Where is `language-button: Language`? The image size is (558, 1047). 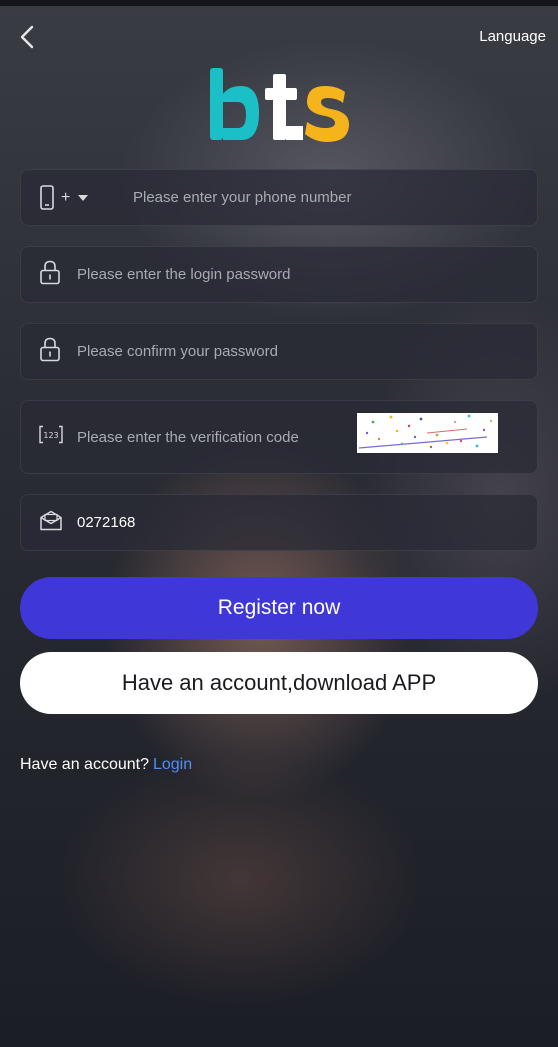
language-button: Language is located at coordinates (512, 36).